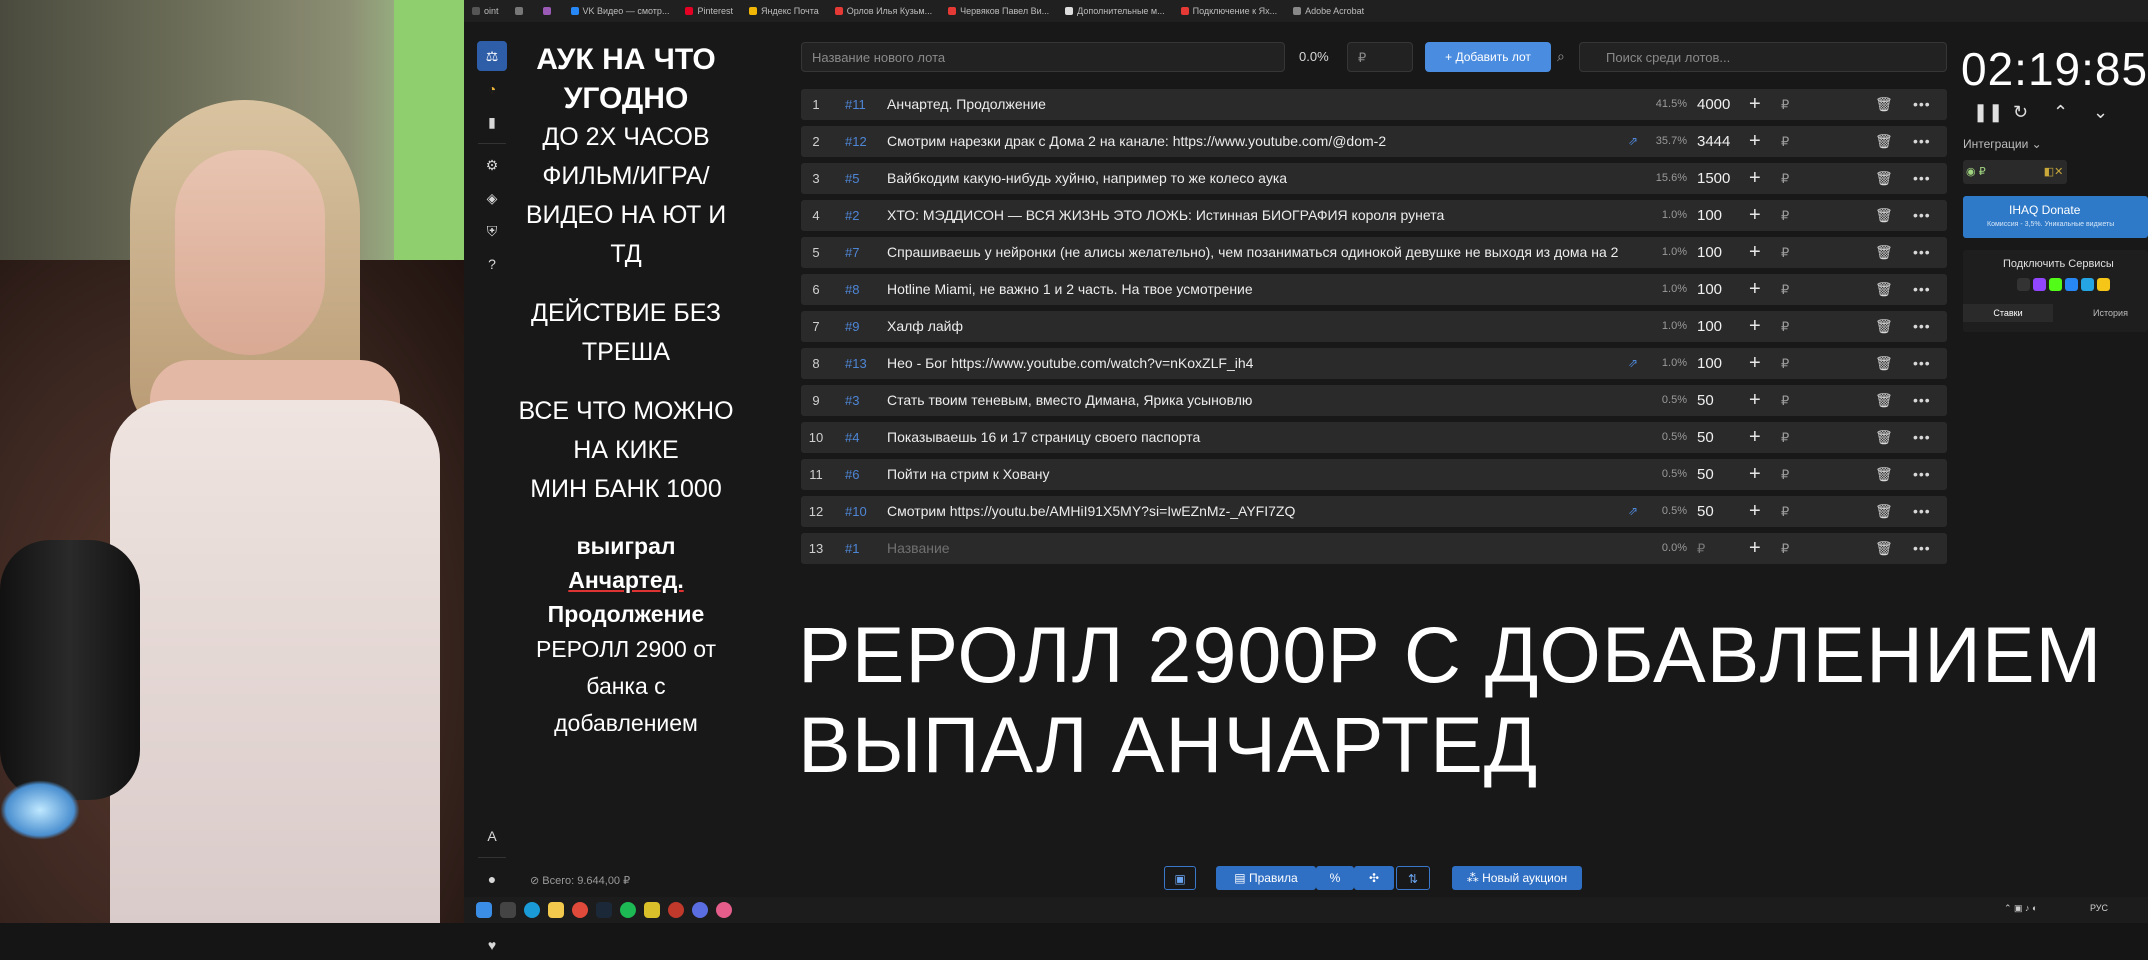 Image resolution: width=2148 pixels, height=960 pixels. What do you see at coordinates (2015, 172) in the screenshot?
I see `integration-status: ◉ ₽ ◧✕` at bounding box center [2015, 172].